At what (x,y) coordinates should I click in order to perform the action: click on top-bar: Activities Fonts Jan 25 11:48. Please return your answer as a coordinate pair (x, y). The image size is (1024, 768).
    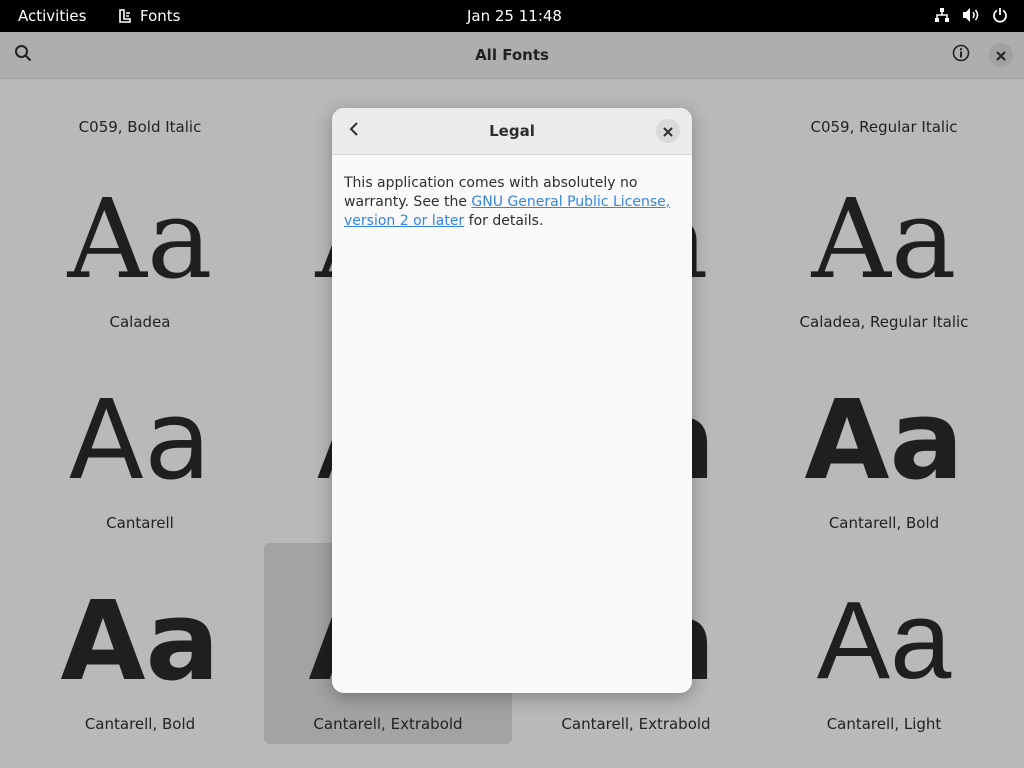
    Looking at the image, I should click on (512, 16).